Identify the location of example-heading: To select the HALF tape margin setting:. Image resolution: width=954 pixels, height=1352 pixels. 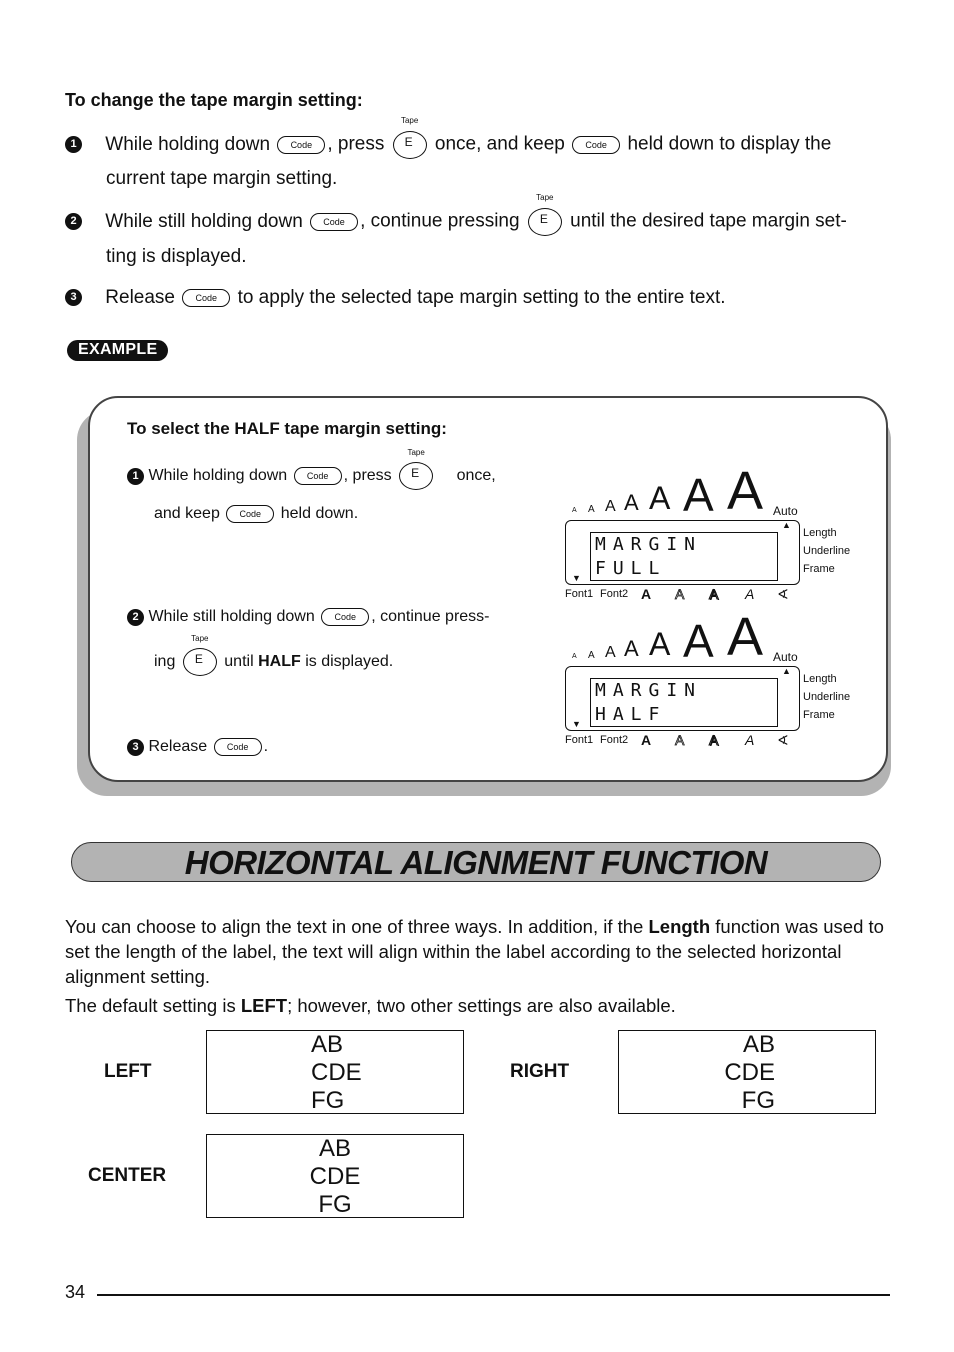
(287, 428).